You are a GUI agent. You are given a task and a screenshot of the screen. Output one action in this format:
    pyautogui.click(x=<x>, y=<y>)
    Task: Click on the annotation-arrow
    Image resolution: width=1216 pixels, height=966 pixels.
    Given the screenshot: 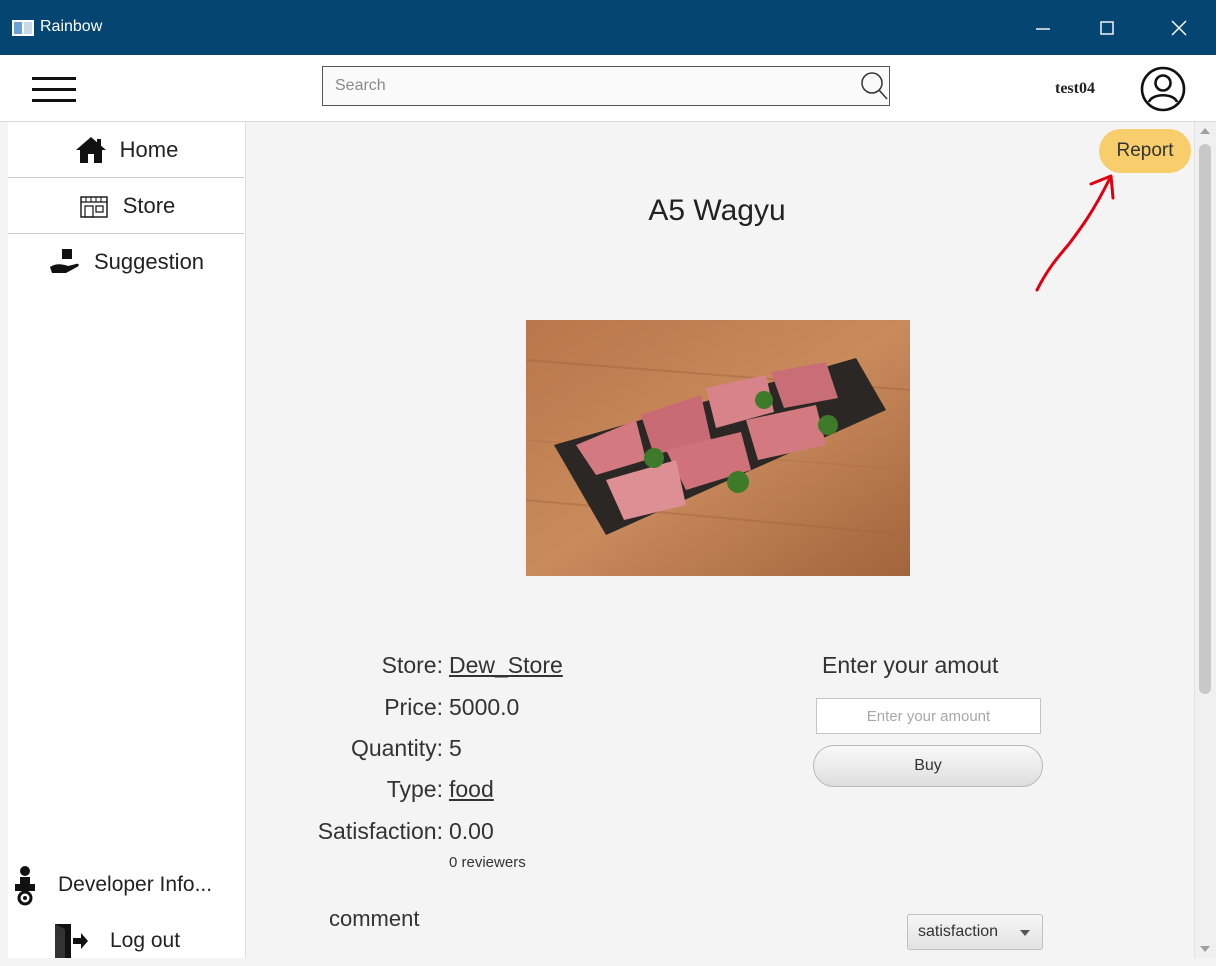 What is the action you would take?
    pyautogui.click(x=1075, y=233)
    